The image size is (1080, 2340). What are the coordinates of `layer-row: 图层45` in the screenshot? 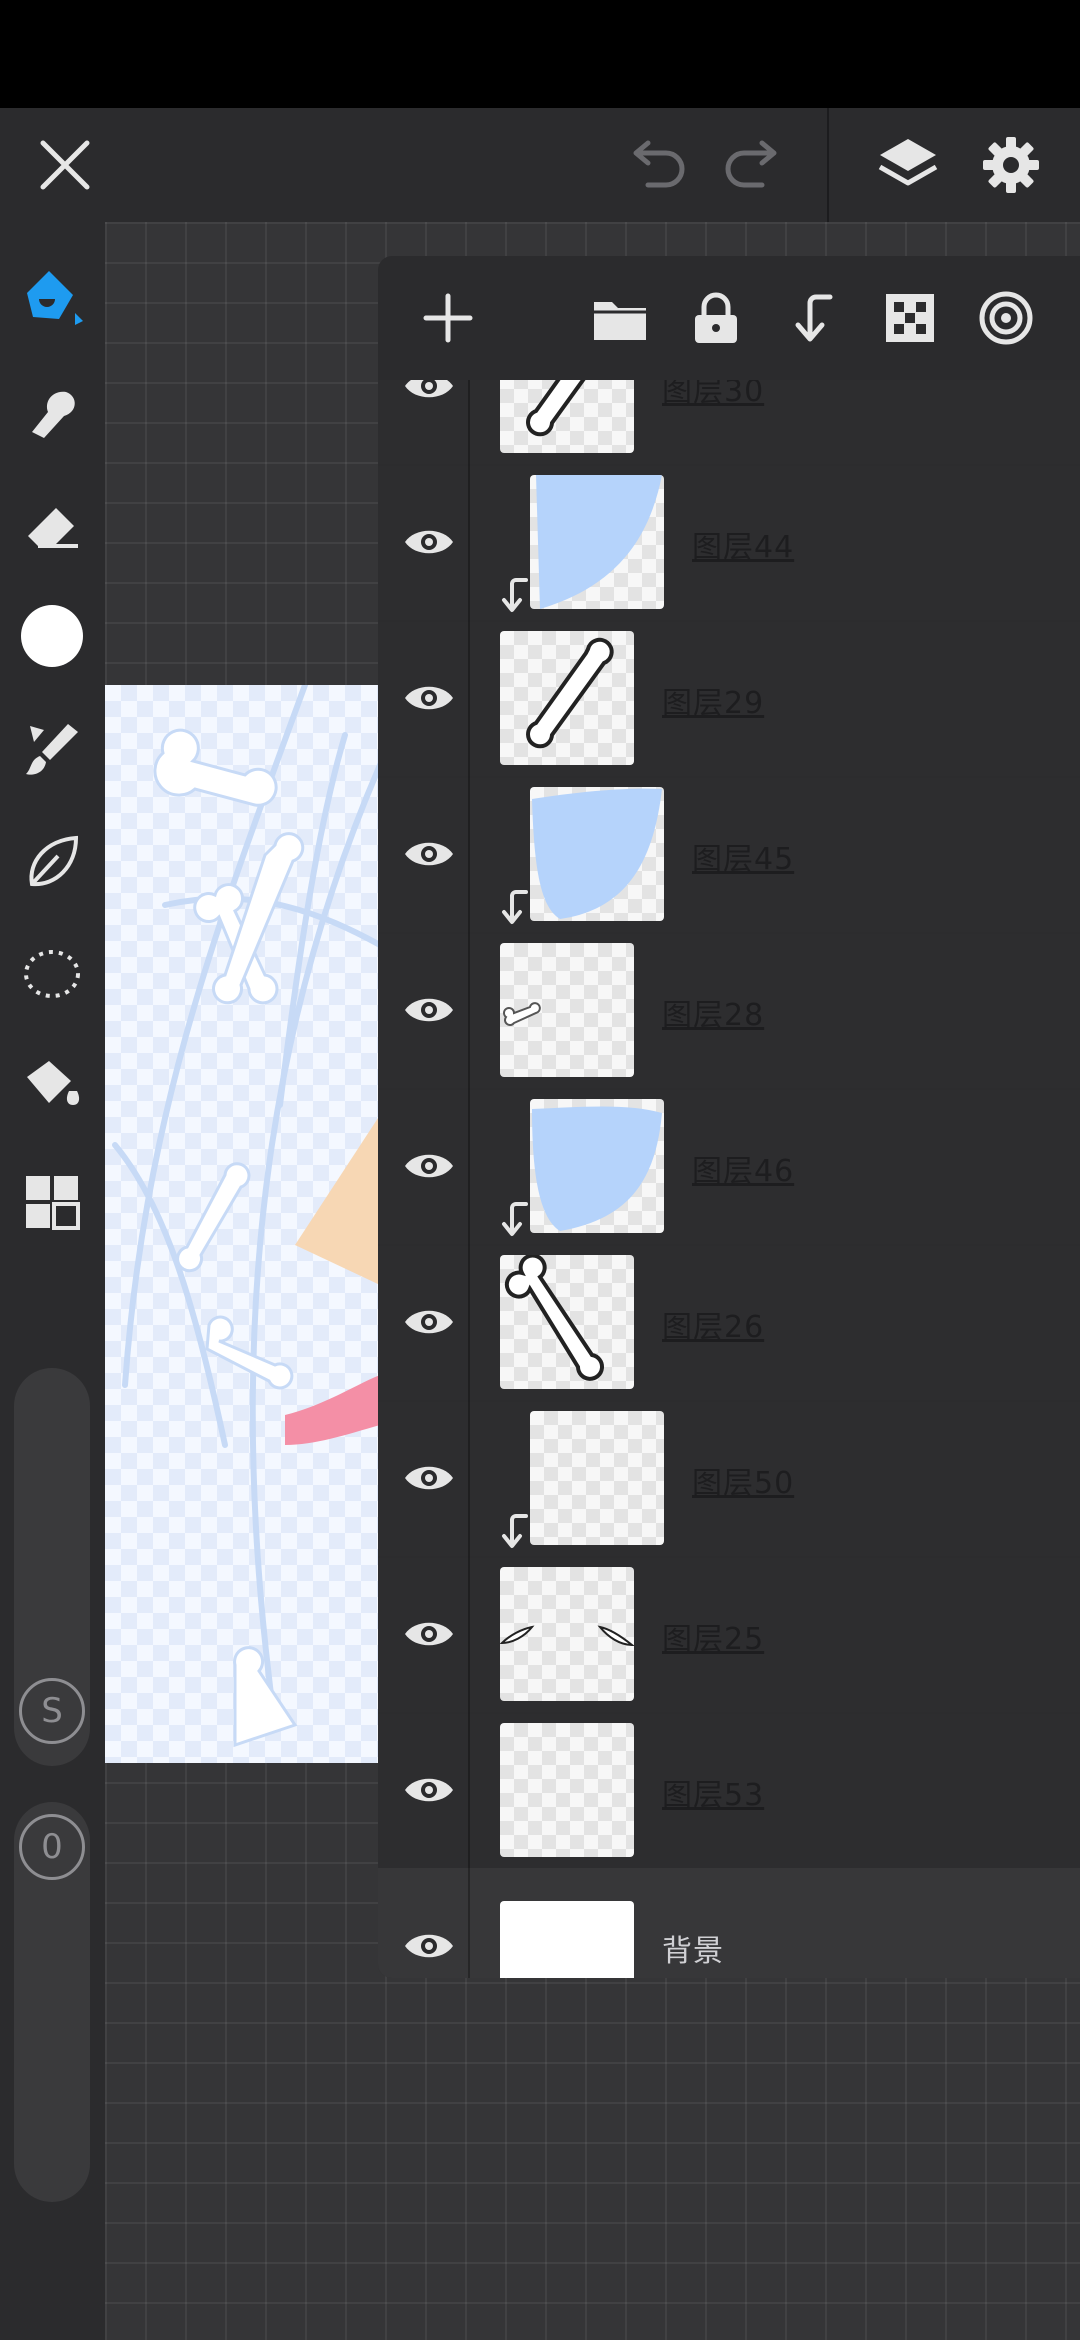 It's located at (729, 855).